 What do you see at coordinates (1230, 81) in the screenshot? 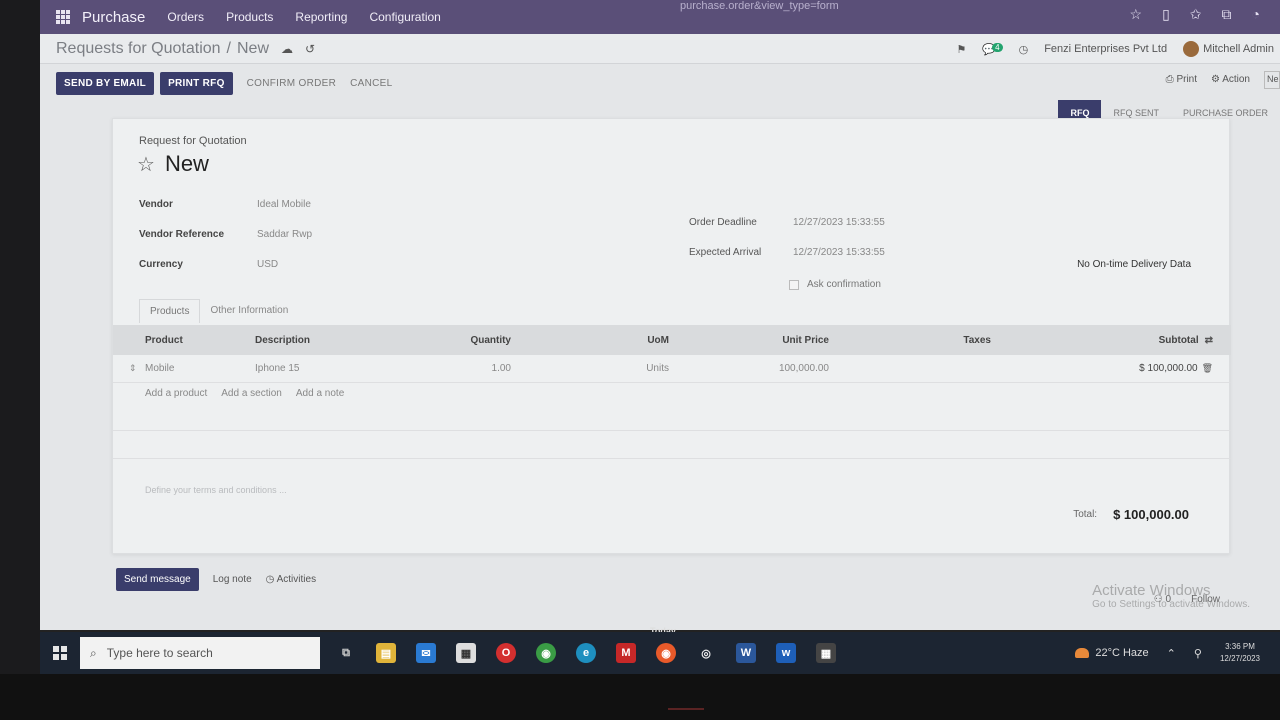
I see `action-menu: ⚙ Action` at bounding box center [1230, 81].